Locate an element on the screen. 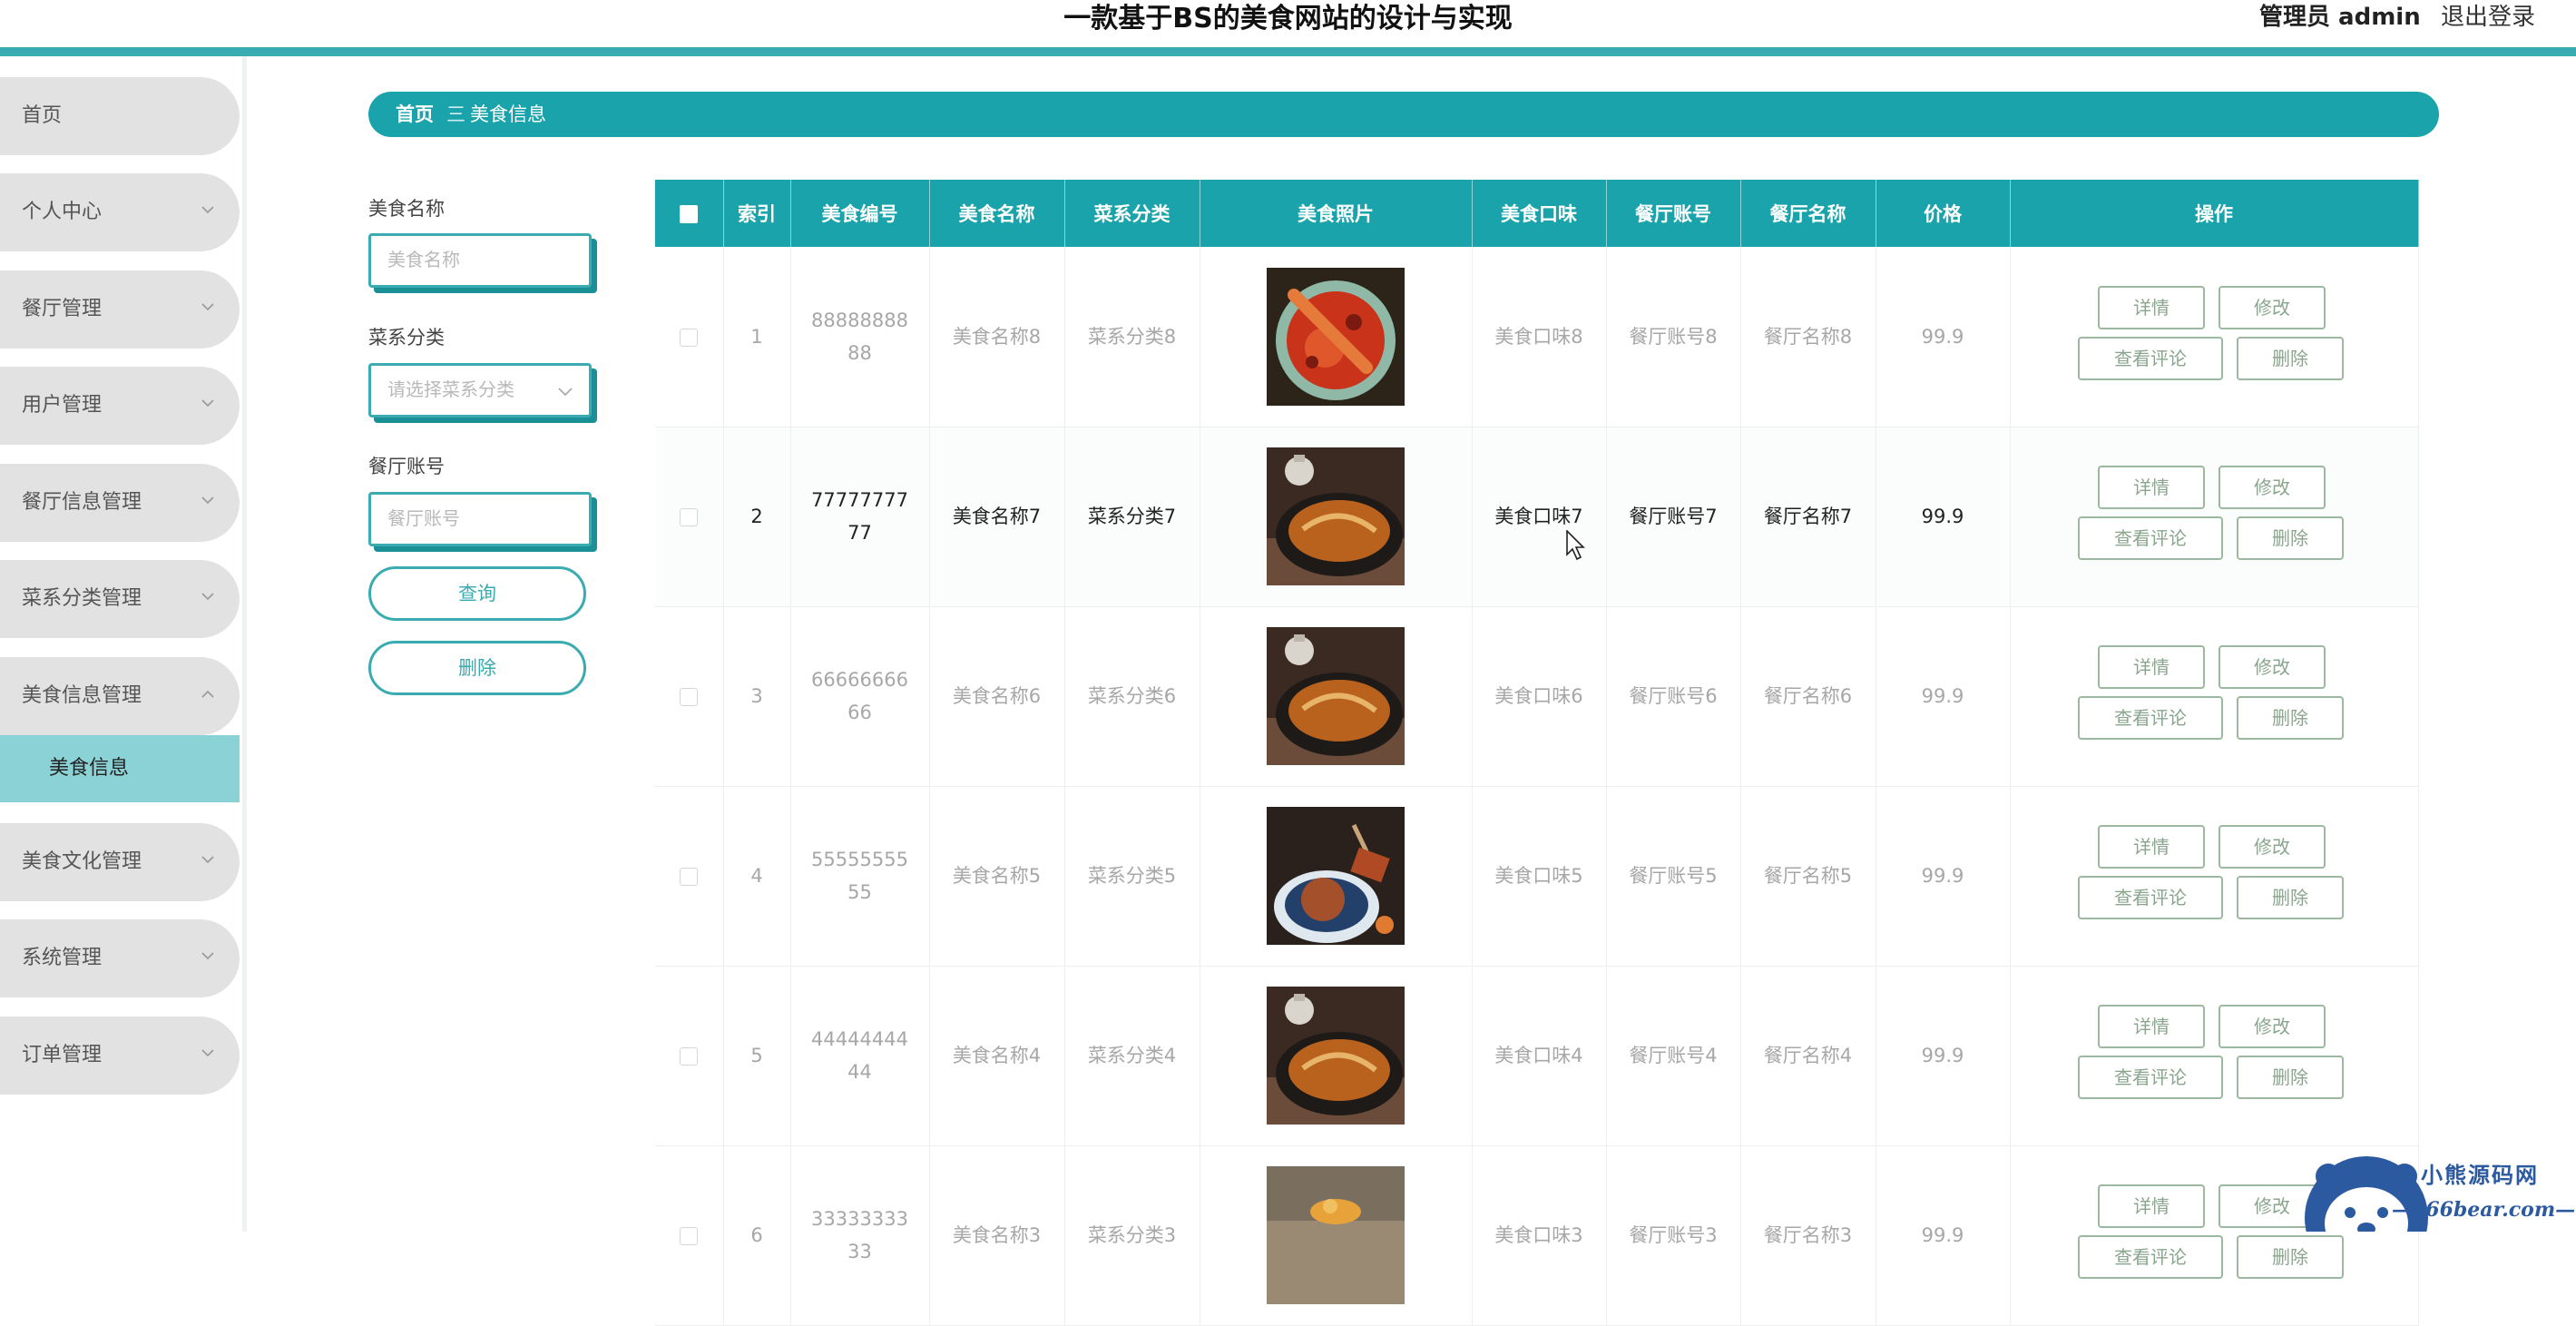 The width and height of the screenshot is (2576, 1326). taste-cell: 美食口味6 is located at coordinates (1539, 697).